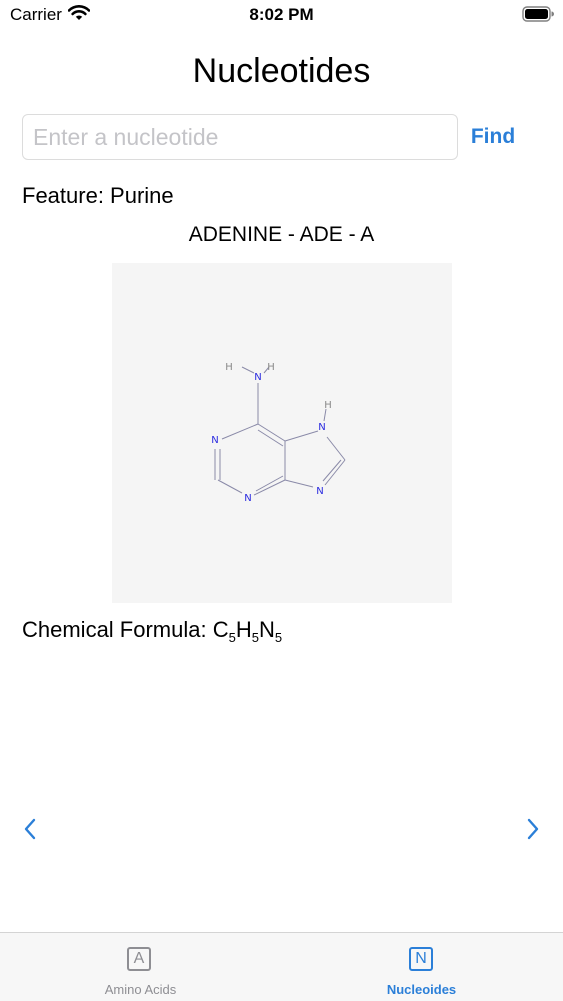 This screenshot has height=1001, width=563. I want to click on chevron-left-icon, so click(30, 829).